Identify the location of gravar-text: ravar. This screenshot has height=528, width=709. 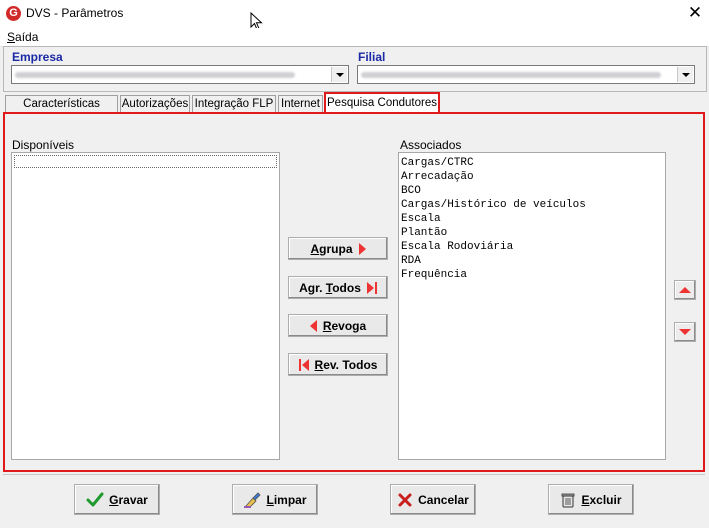
(133, 499).